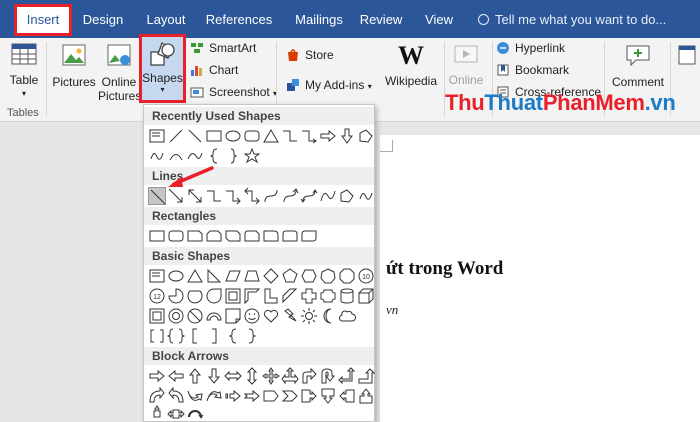  What do you see at coordinates (195, 376) in the screenshot?
I see `up-arrow-shape` at bounding box center [195, 376].